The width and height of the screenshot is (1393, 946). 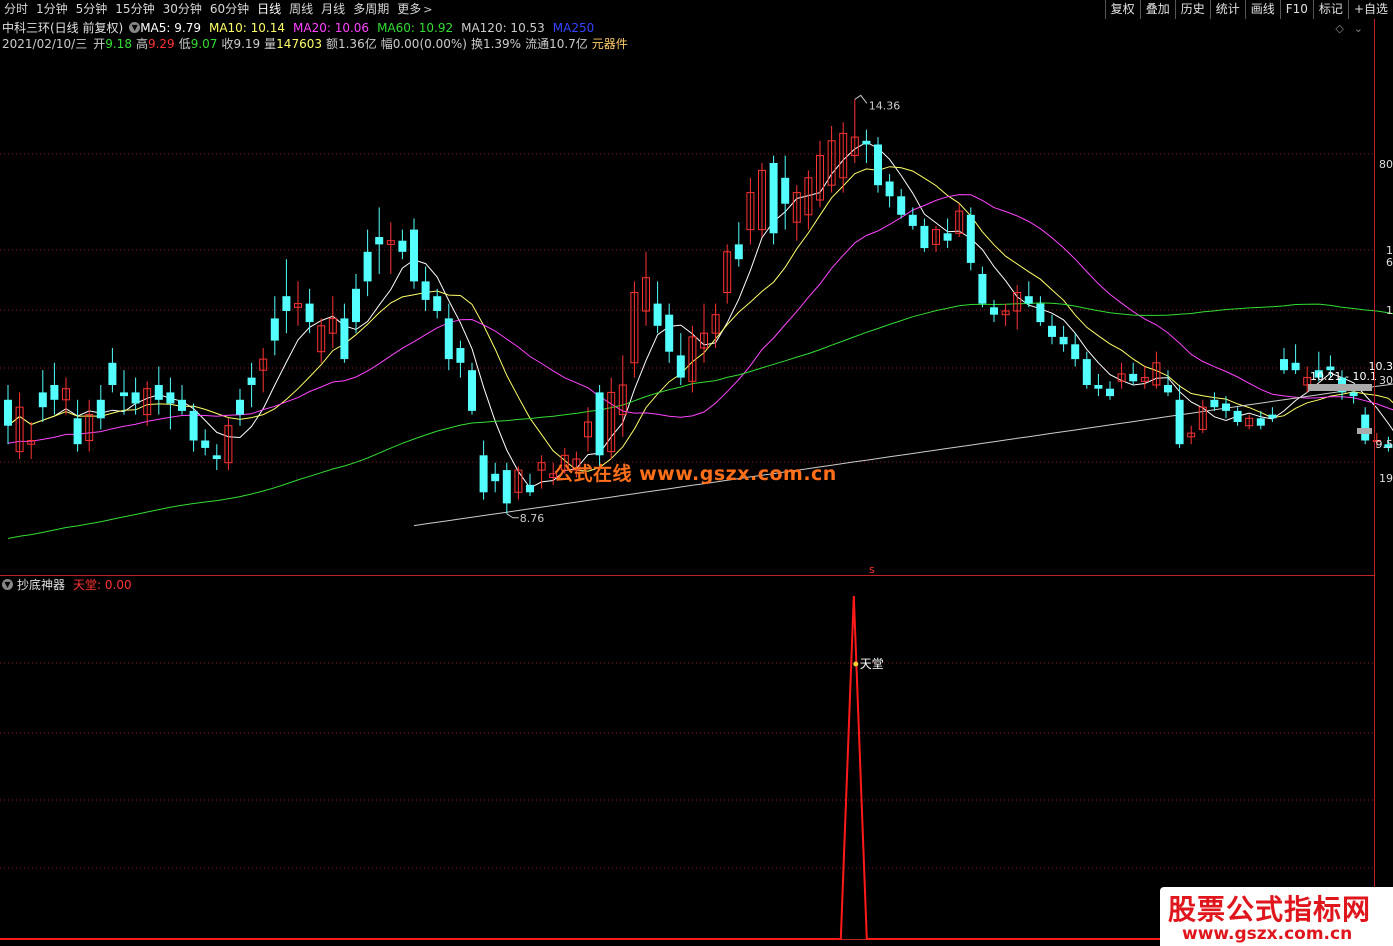 I want to click on signal-dot, so click(x=856, y=664).